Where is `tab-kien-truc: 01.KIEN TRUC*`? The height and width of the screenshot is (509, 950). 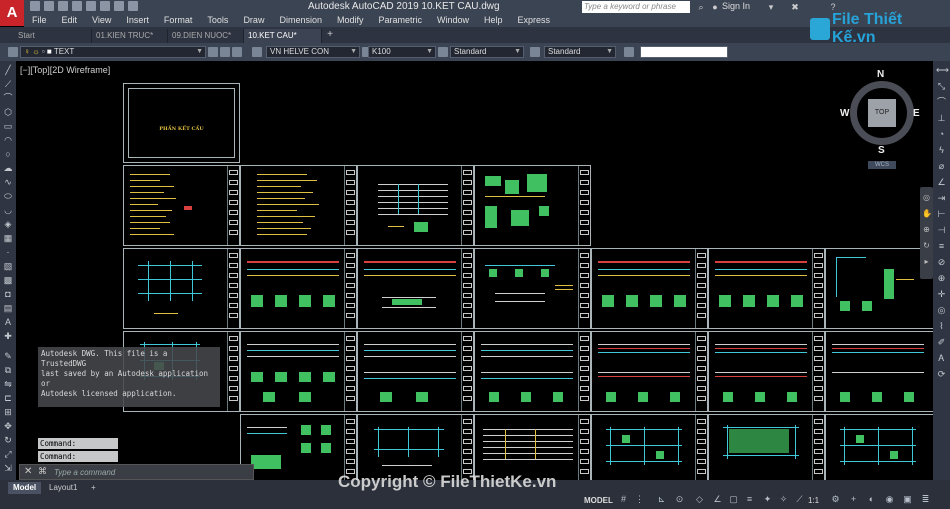
tab-kien-truc: 01.KIEN TRUC* is located at coordinates (130, 36).